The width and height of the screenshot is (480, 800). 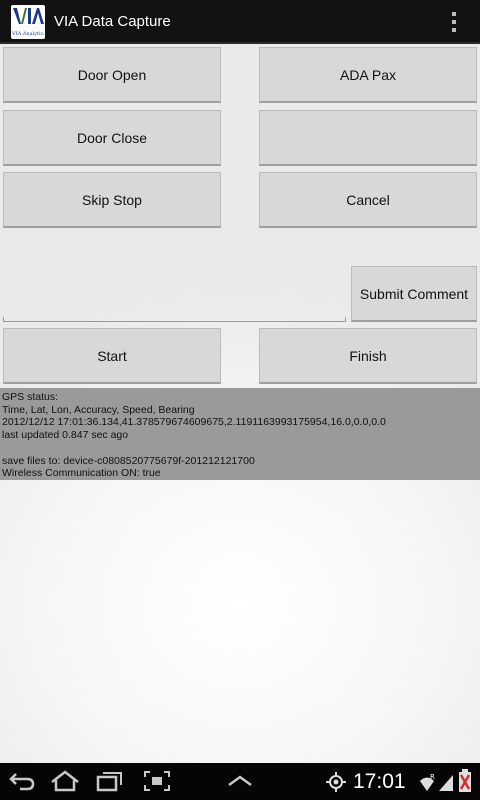 What do you see at coordinates (112, 138) in the screenshot?
I see `door-close-button: Door Close` at bounding box center [112, 138].